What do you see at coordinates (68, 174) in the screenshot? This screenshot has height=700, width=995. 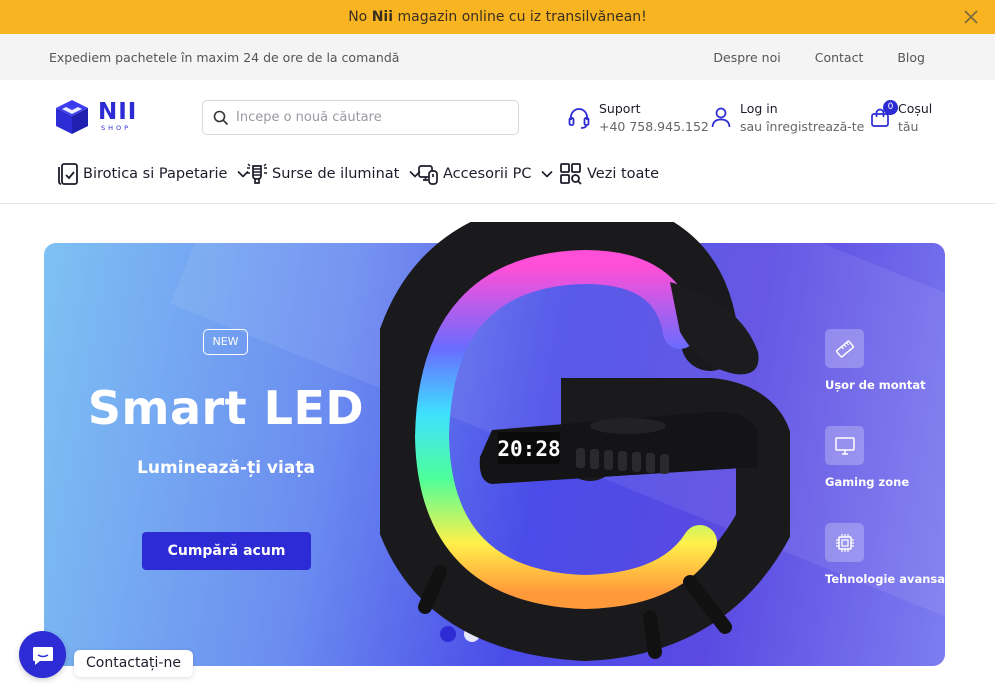 I see `stationery-icon` at bounding box center [68, 174].